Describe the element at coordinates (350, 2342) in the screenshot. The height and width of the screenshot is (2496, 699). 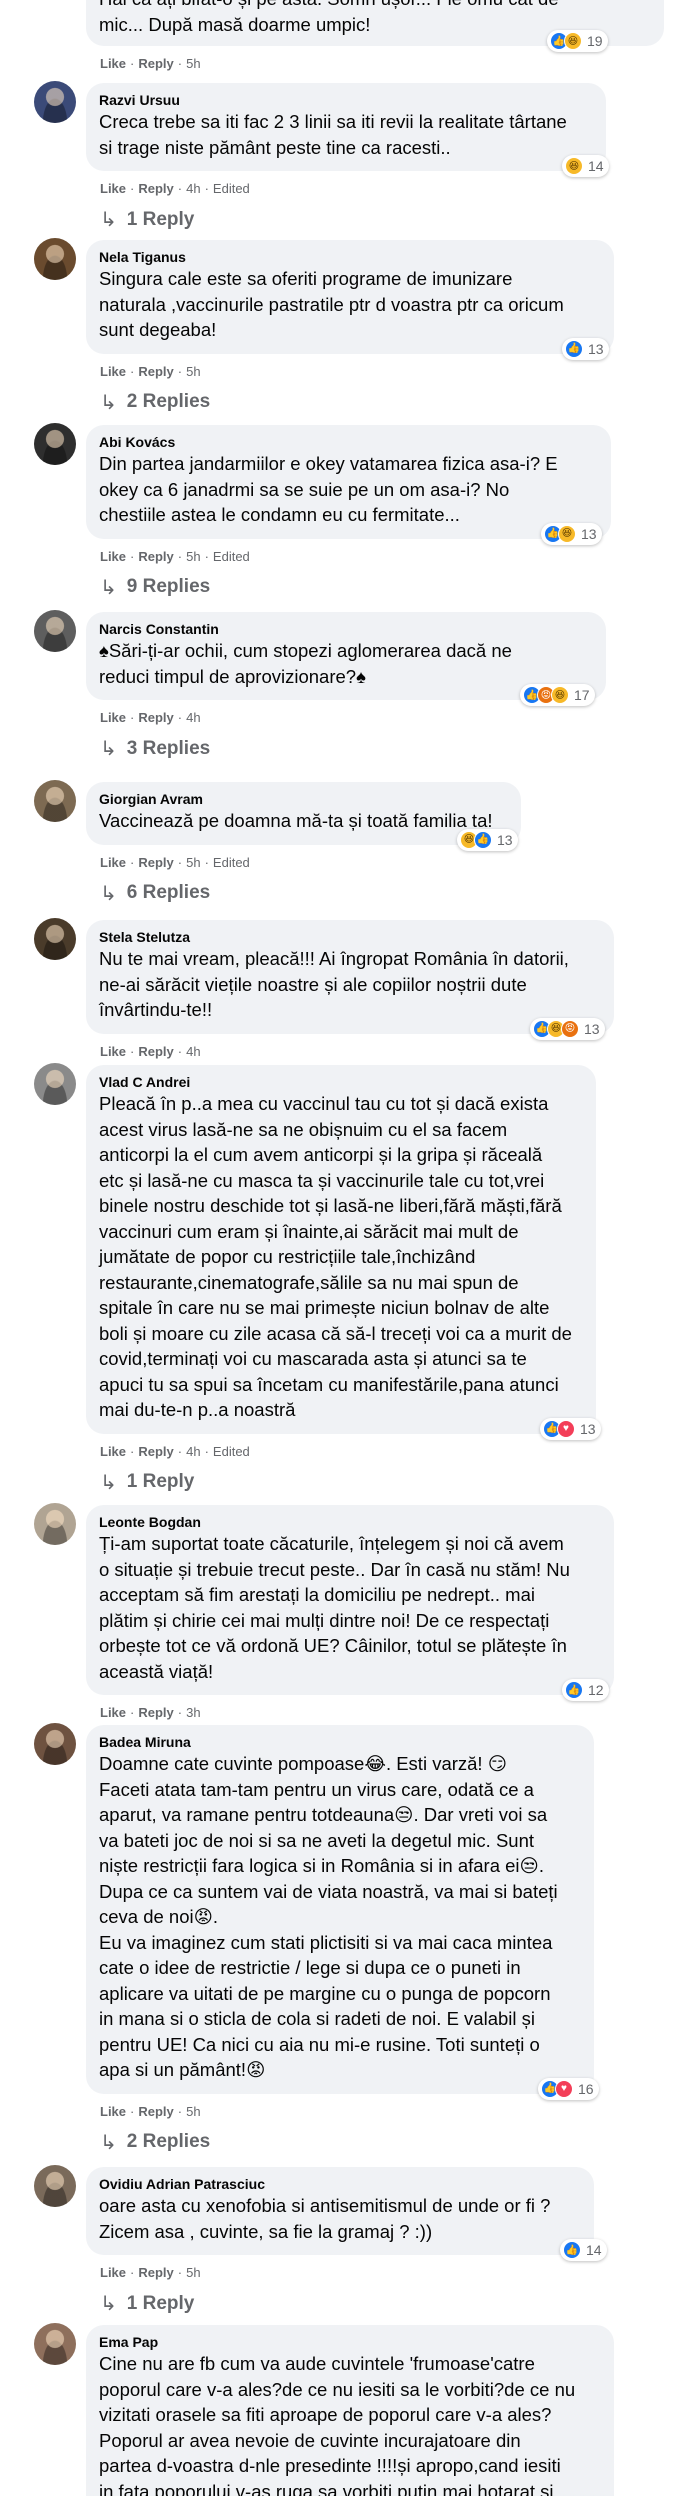
I see `commenter-name: Ema Pap` at that location.